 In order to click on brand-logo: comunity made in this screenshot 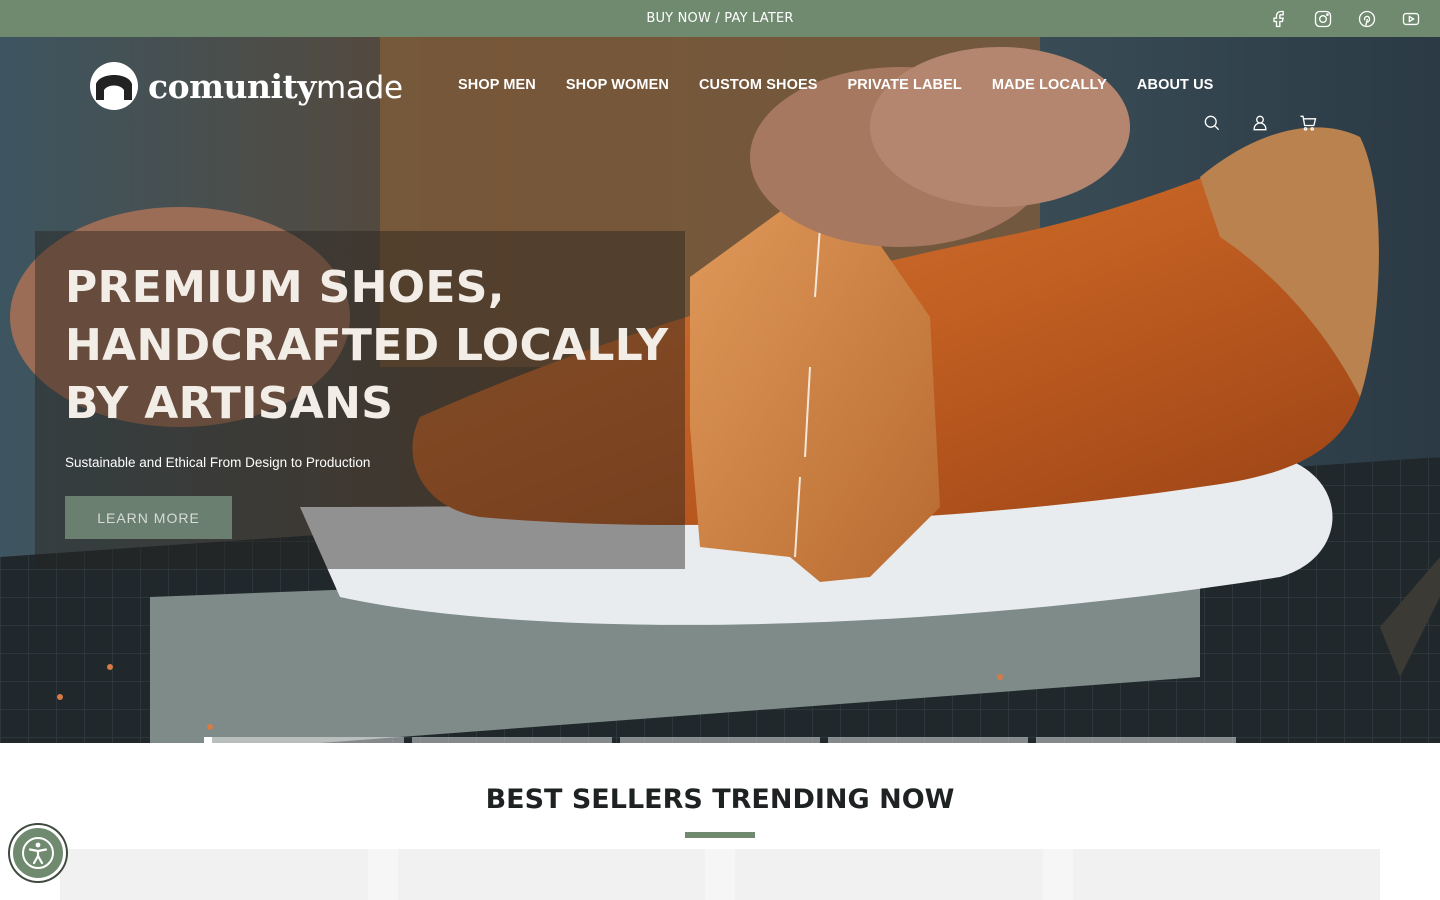, I will do `click(246, 86)`.